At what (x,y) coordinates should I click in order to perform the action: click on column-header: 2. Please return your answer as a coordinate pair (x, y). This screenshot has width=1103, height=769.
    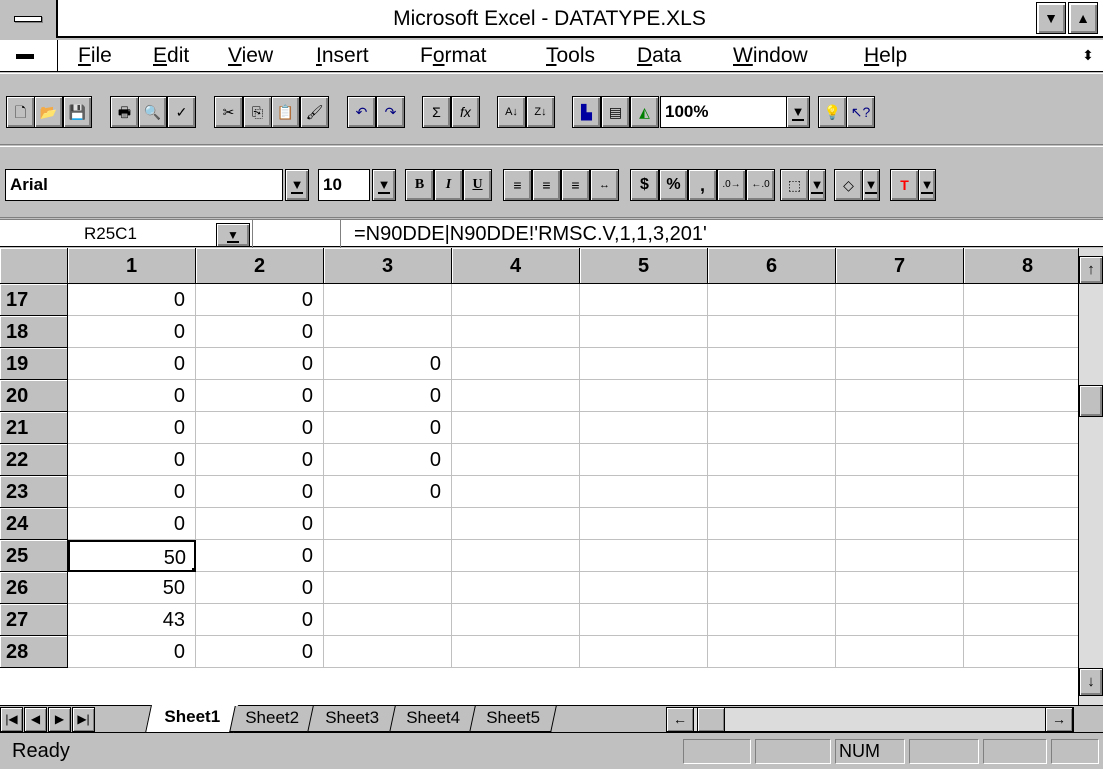
    Looking at the image, I should click on (260, 266).